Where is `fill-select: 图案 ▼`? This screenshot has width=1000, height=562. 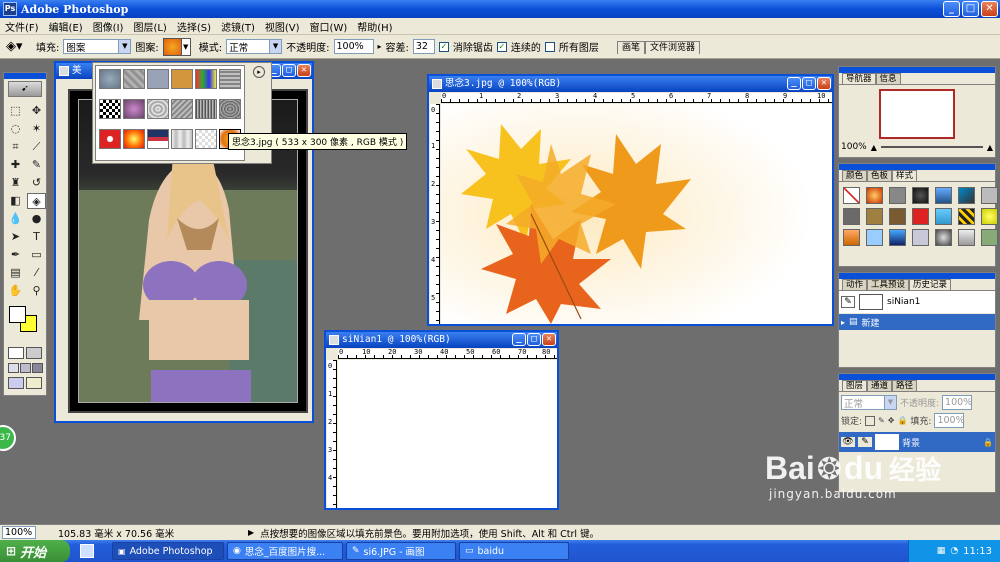 fill-select: 图案 ▼ is located at coordinates (97, 46).